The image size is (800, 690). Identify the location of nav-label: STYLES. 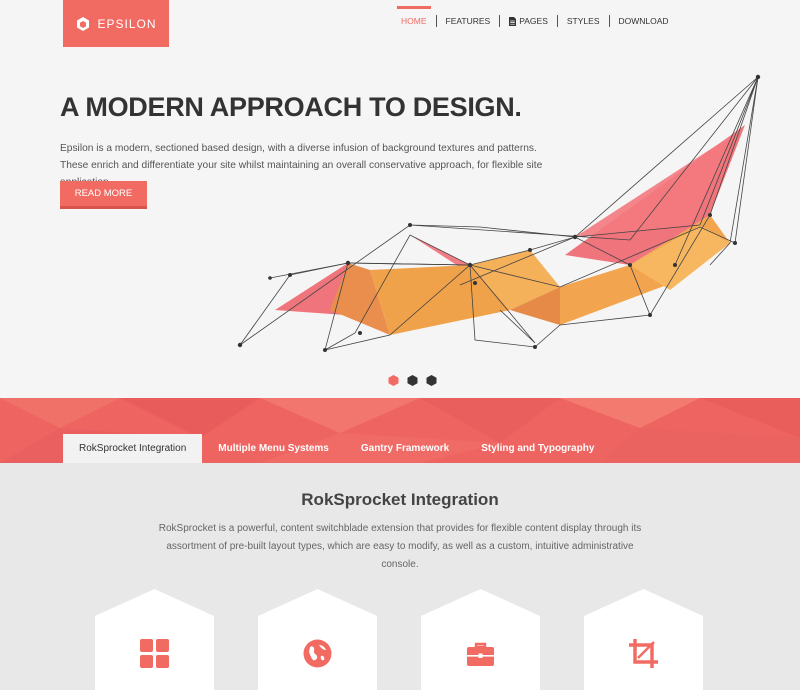
(583, 21).